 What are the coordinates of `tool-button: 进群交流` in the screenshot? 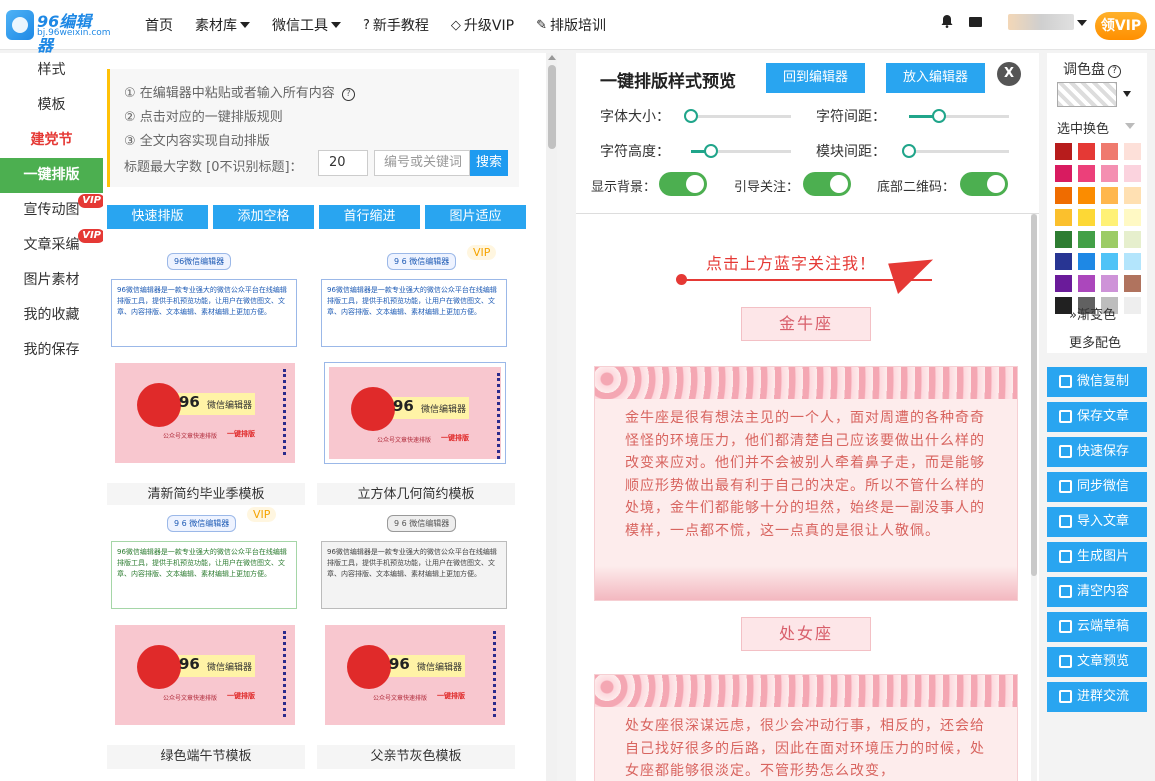 It's located at (1097, 697).